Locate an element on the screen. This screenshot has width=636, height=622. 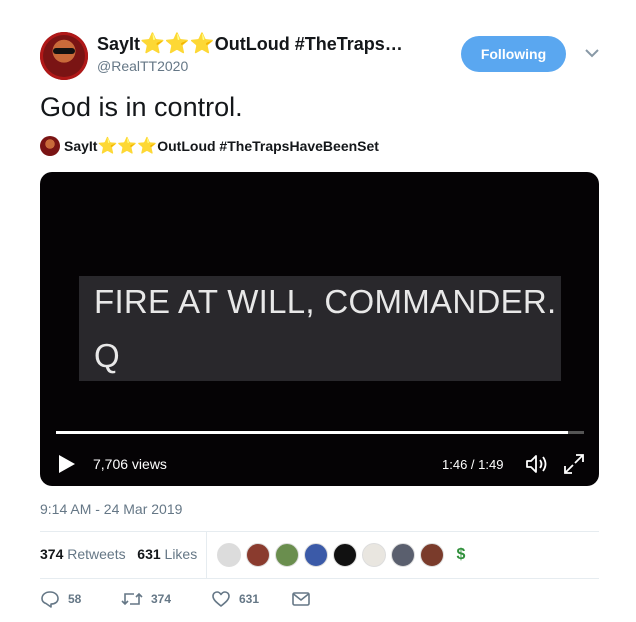
tweet-timestamp: 9:14 AM - 24 Mar 2019 is located at coordinates (111, 509).